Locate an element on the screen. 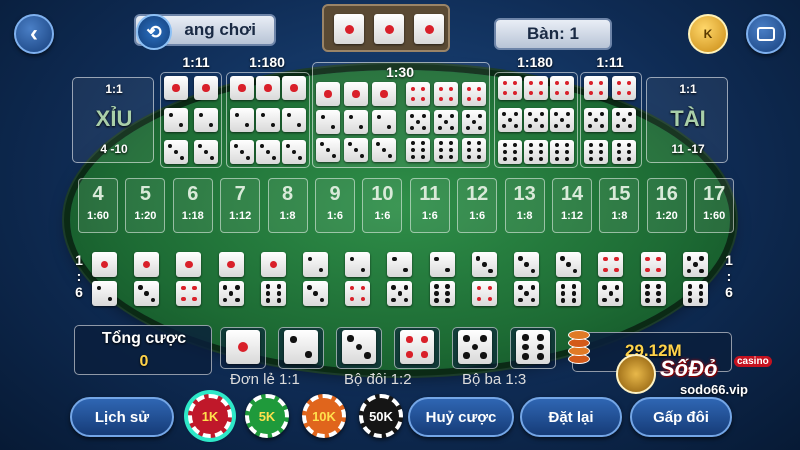  sum-number: 7 is located at coordinates (240, 194).